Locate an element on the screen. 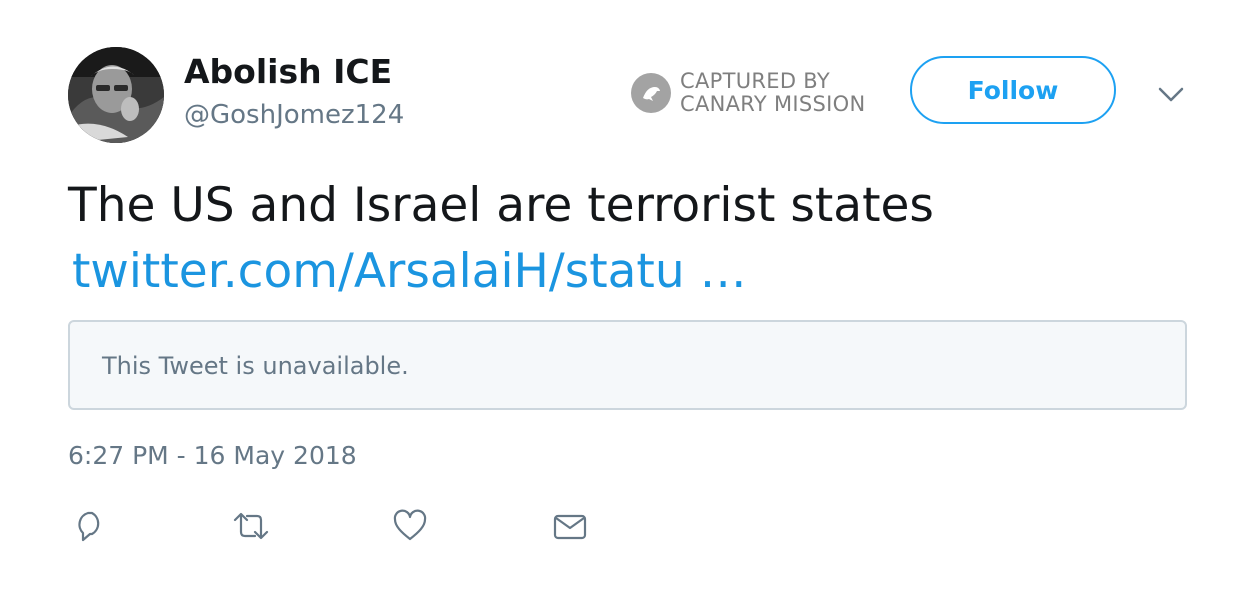 This screenshot has width=1254, height=593. direct-message-icon is located at coordinates (570, 526).